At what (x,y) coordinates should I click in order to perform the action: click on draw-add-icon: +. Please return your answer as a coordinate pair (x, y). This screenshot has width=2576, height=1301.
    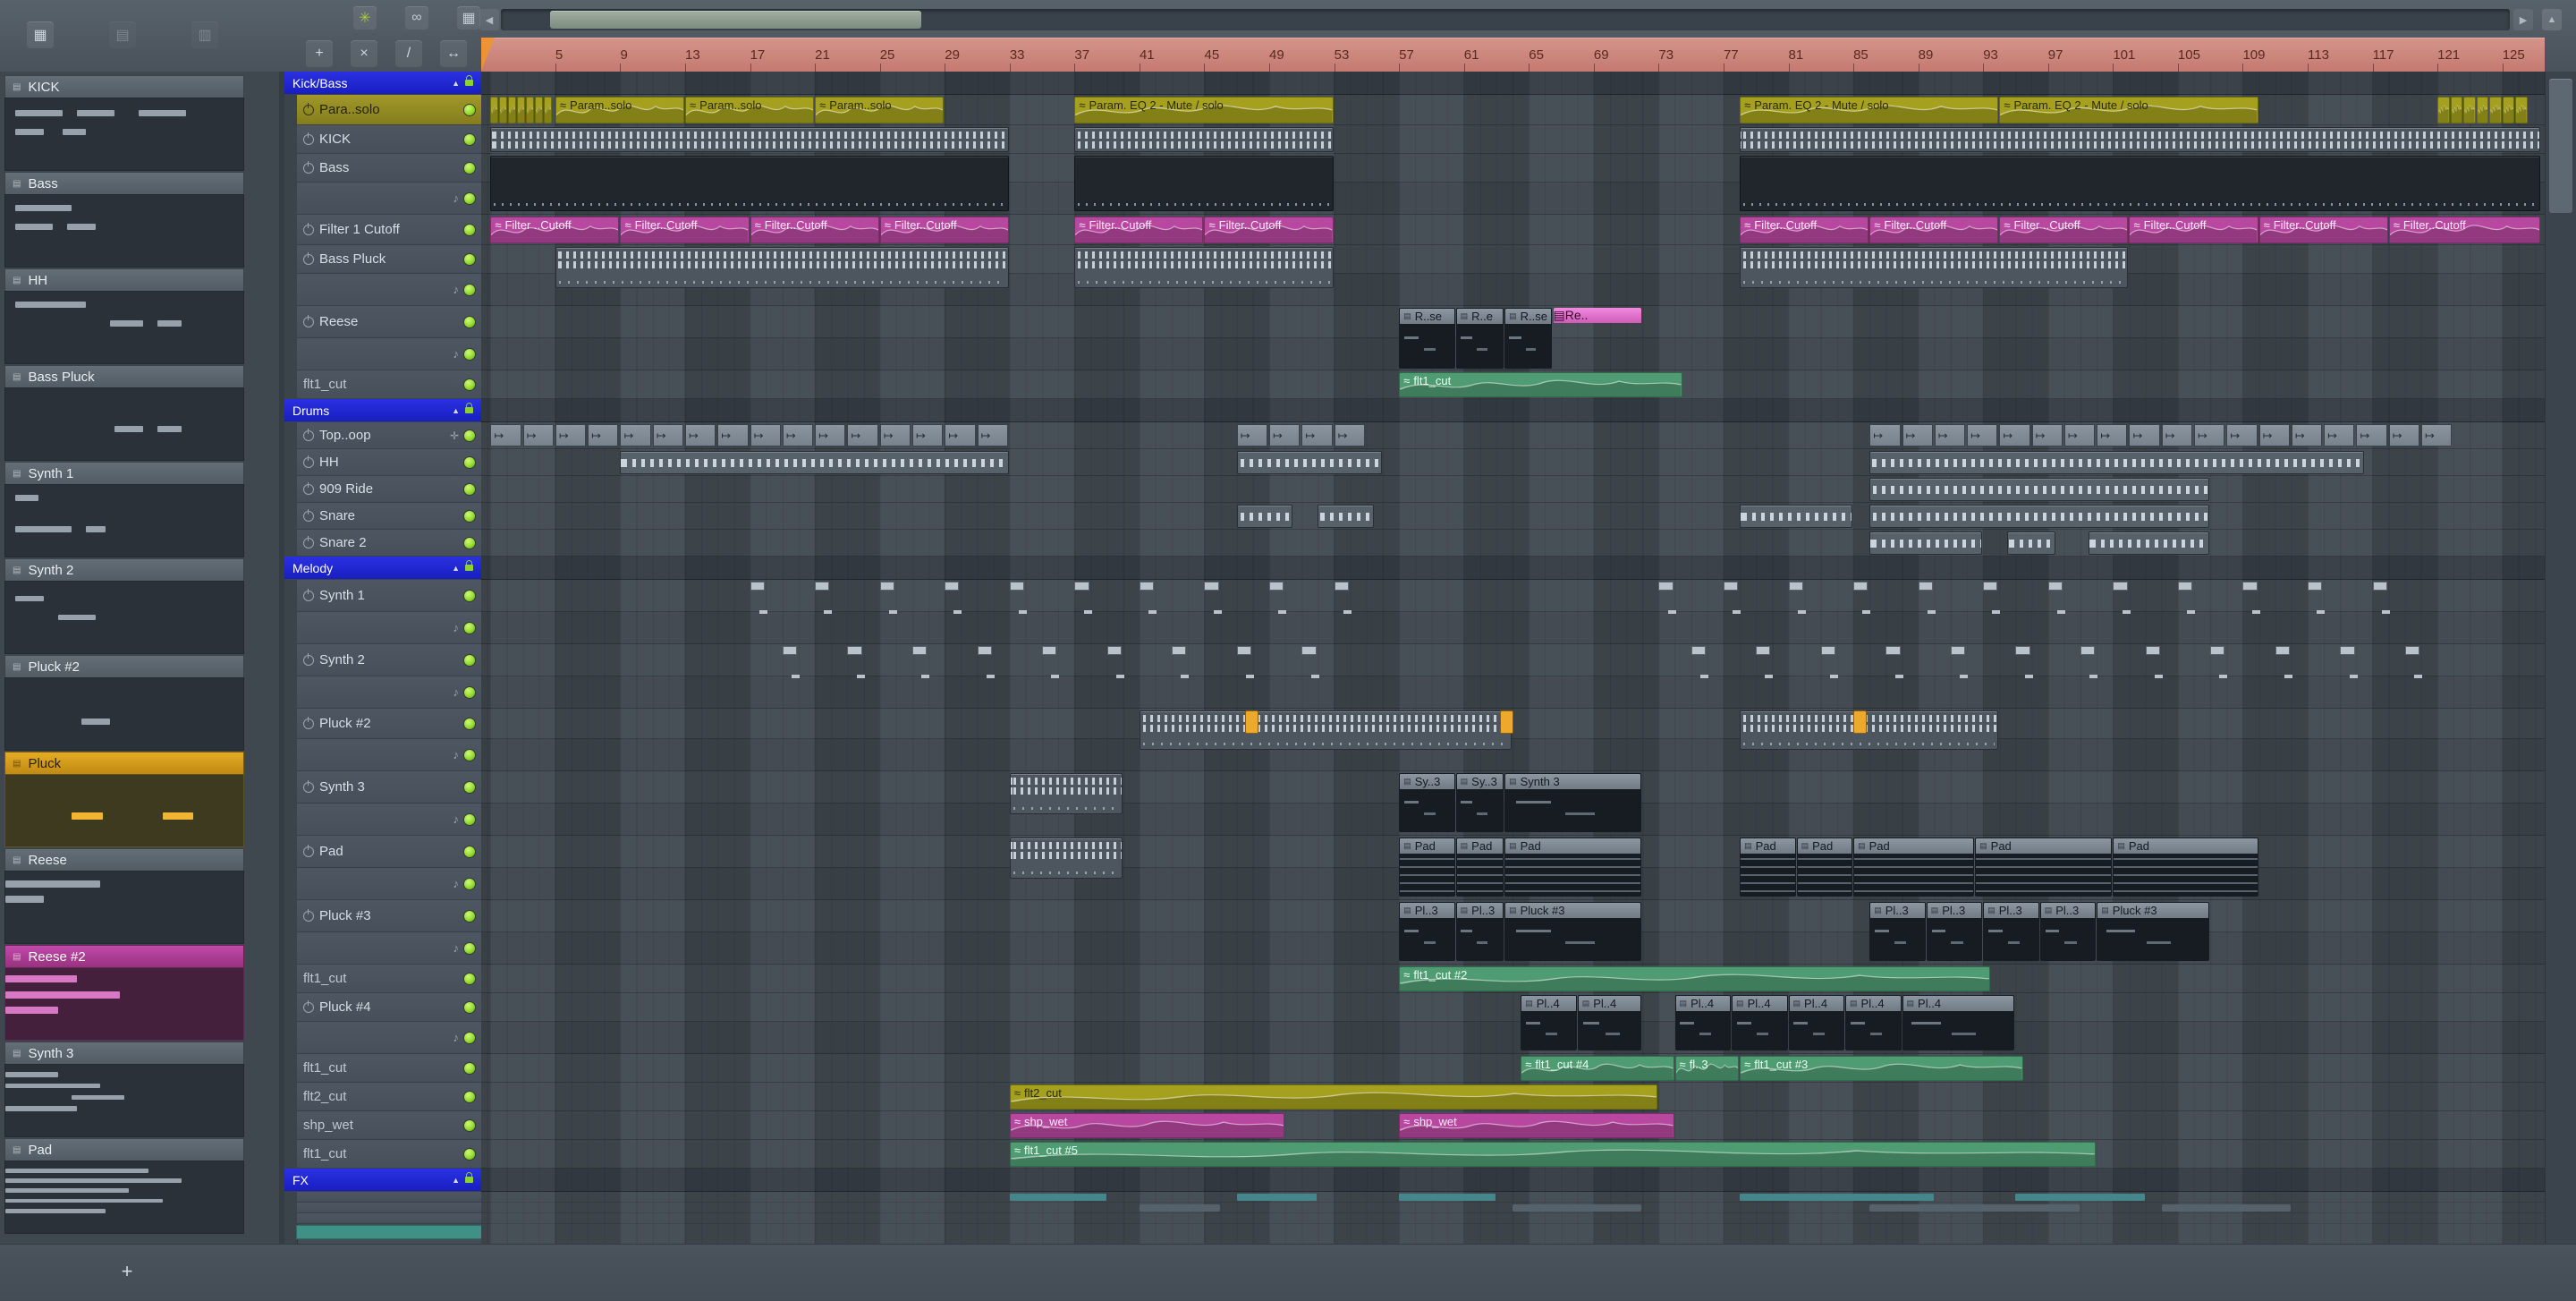
    Looking at the image, I should click on (319, 53).